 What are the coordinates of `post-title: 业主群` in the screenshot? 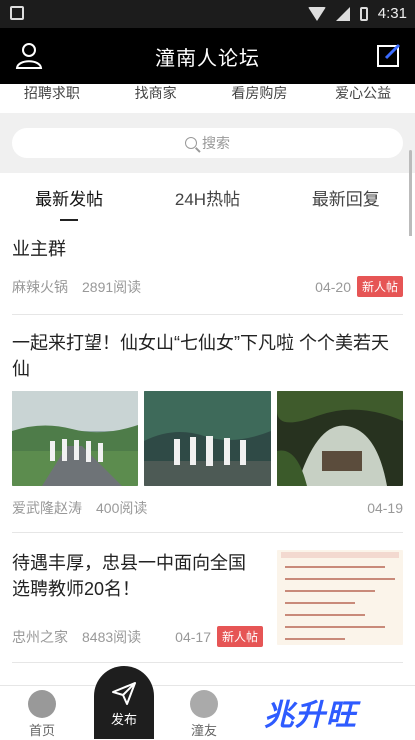 It's located at (207, 249).